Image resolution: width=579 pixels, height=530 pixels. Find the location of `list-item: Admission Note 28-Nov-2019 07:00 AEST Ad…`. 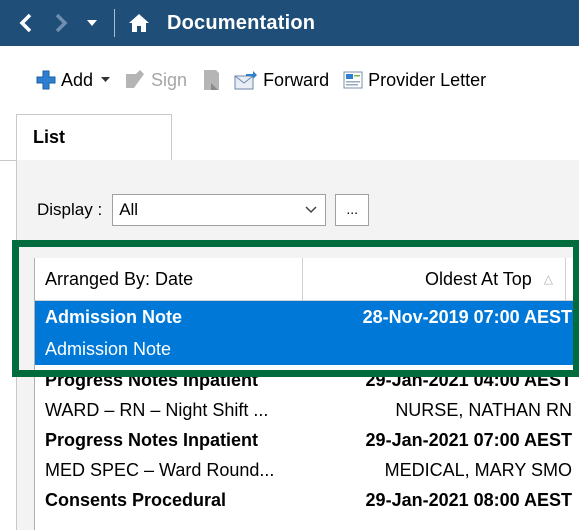

list-item: Admission Note 28-Nov-2019 07:00 AEST Ad… is located at coordinates (307, 333).